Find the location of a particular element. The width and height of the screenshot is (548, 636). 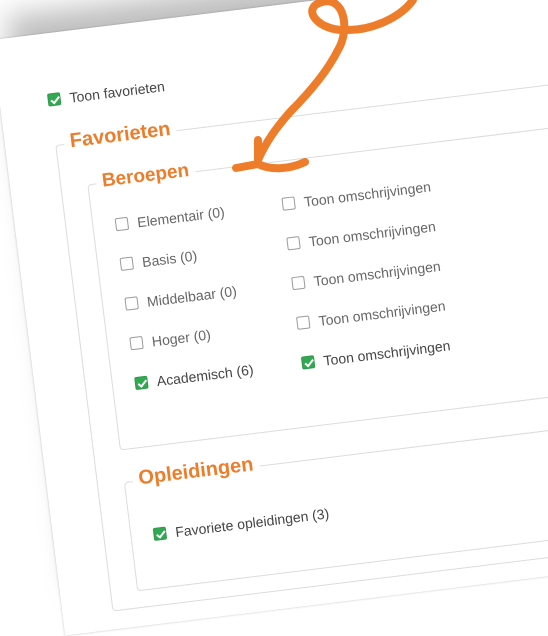

favorites-legend: Favorieten is located at coordinates (120, 135).